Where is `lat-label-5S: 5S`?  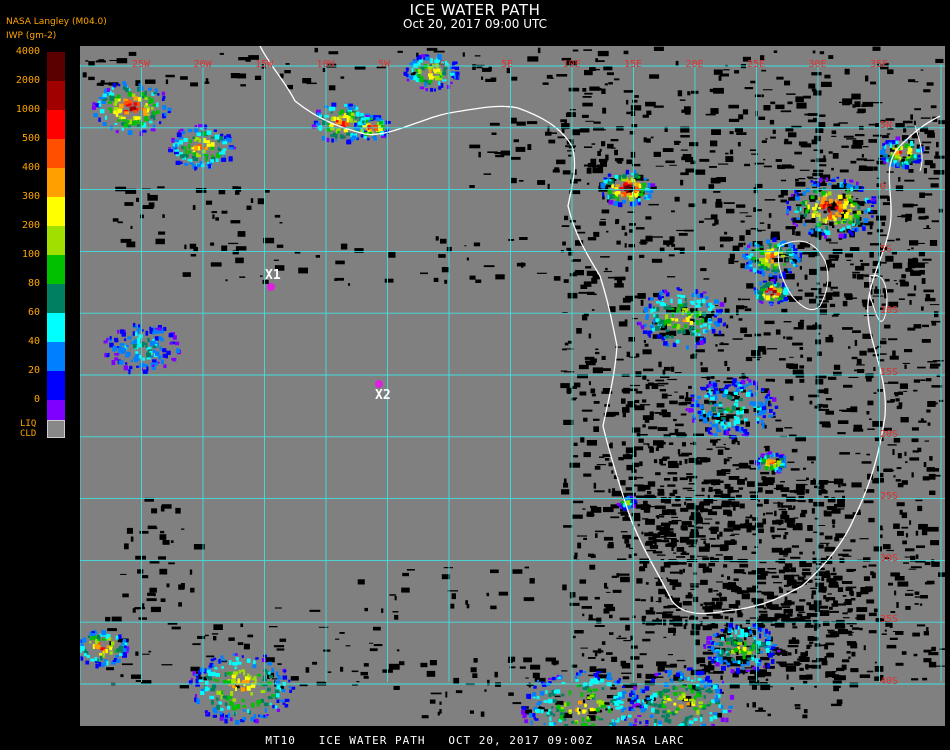
lat-label-5S: 5S is located at coordinates (886, 249).